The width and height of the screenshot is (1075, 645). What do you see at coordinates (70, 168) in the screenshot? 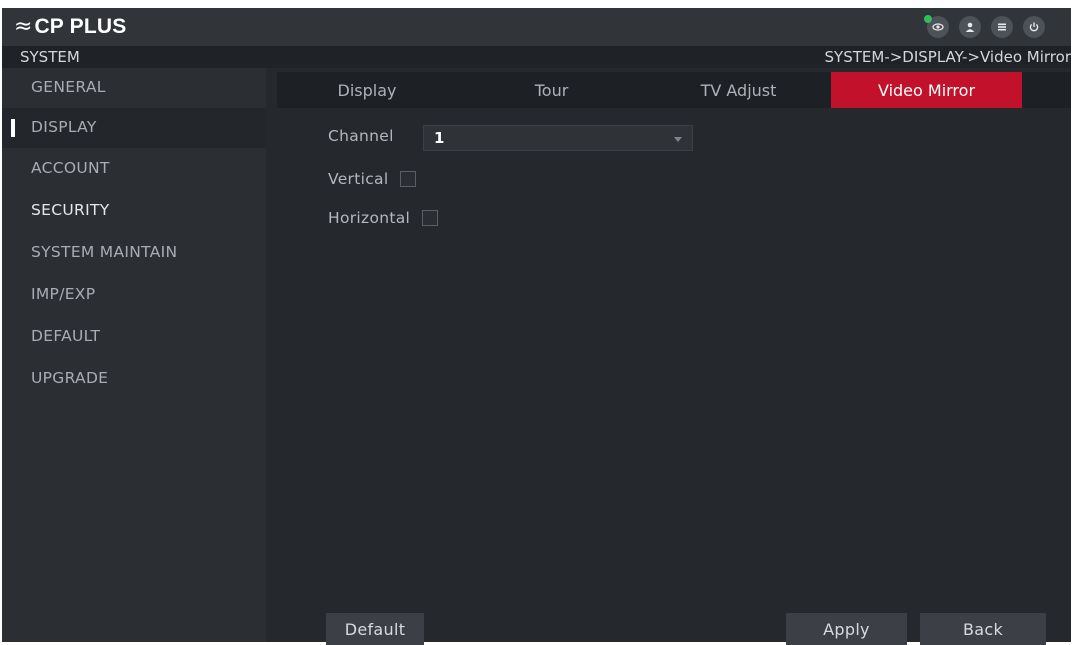
I see `sidebar-item-label: ACCOUNT` at bounding box center [70, 168].